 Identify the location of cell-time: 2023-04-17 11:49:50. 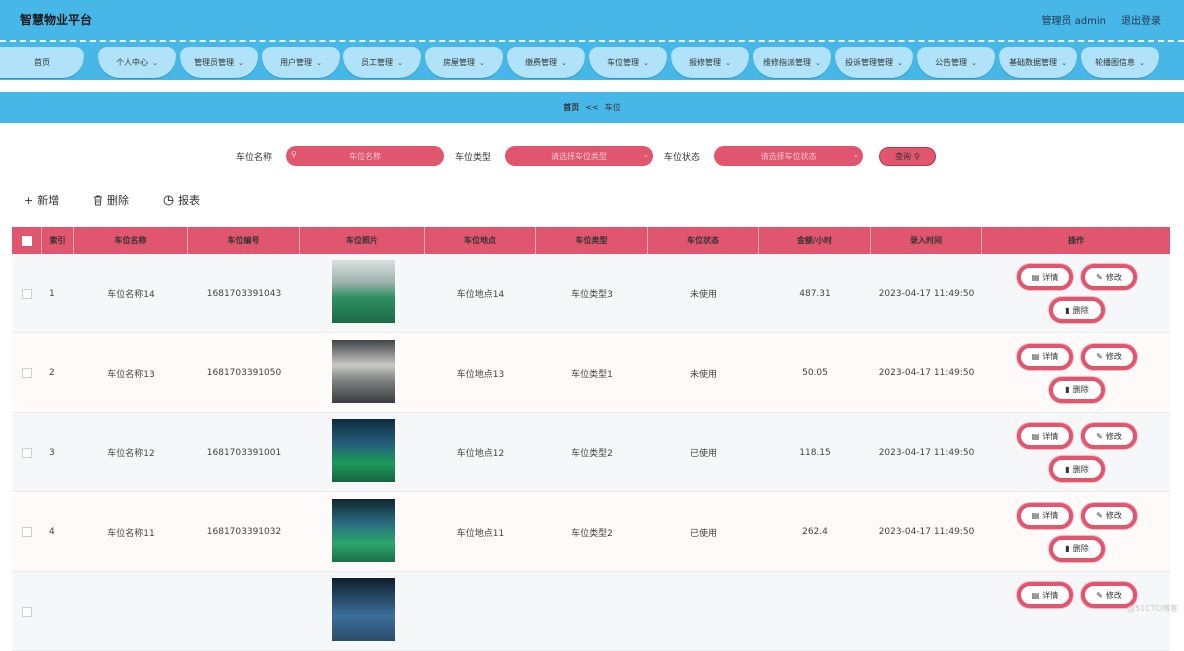
(926, 293).